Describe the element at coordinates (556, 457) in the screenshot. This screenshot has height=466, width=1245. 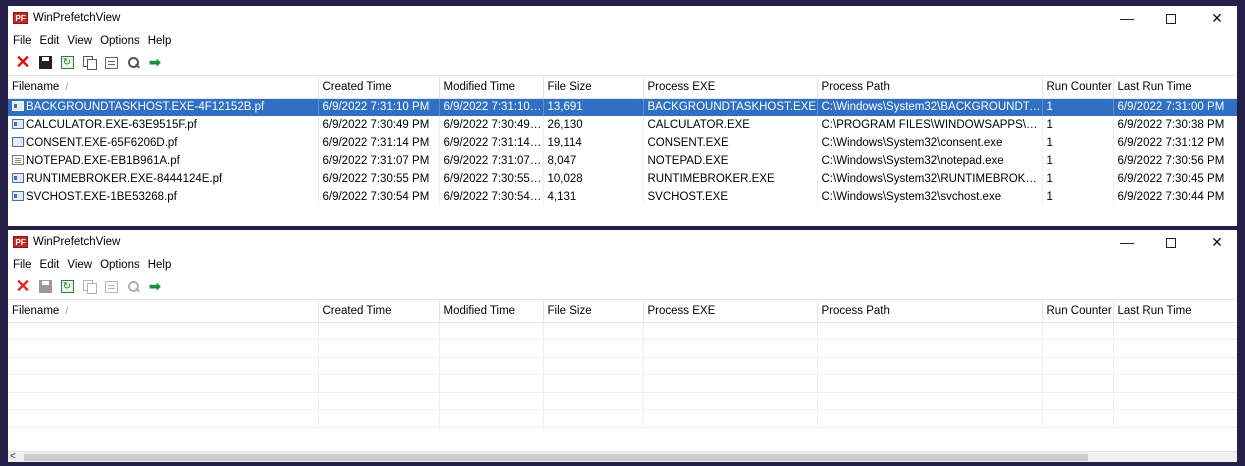
I see `scroll-thumb` at that location.